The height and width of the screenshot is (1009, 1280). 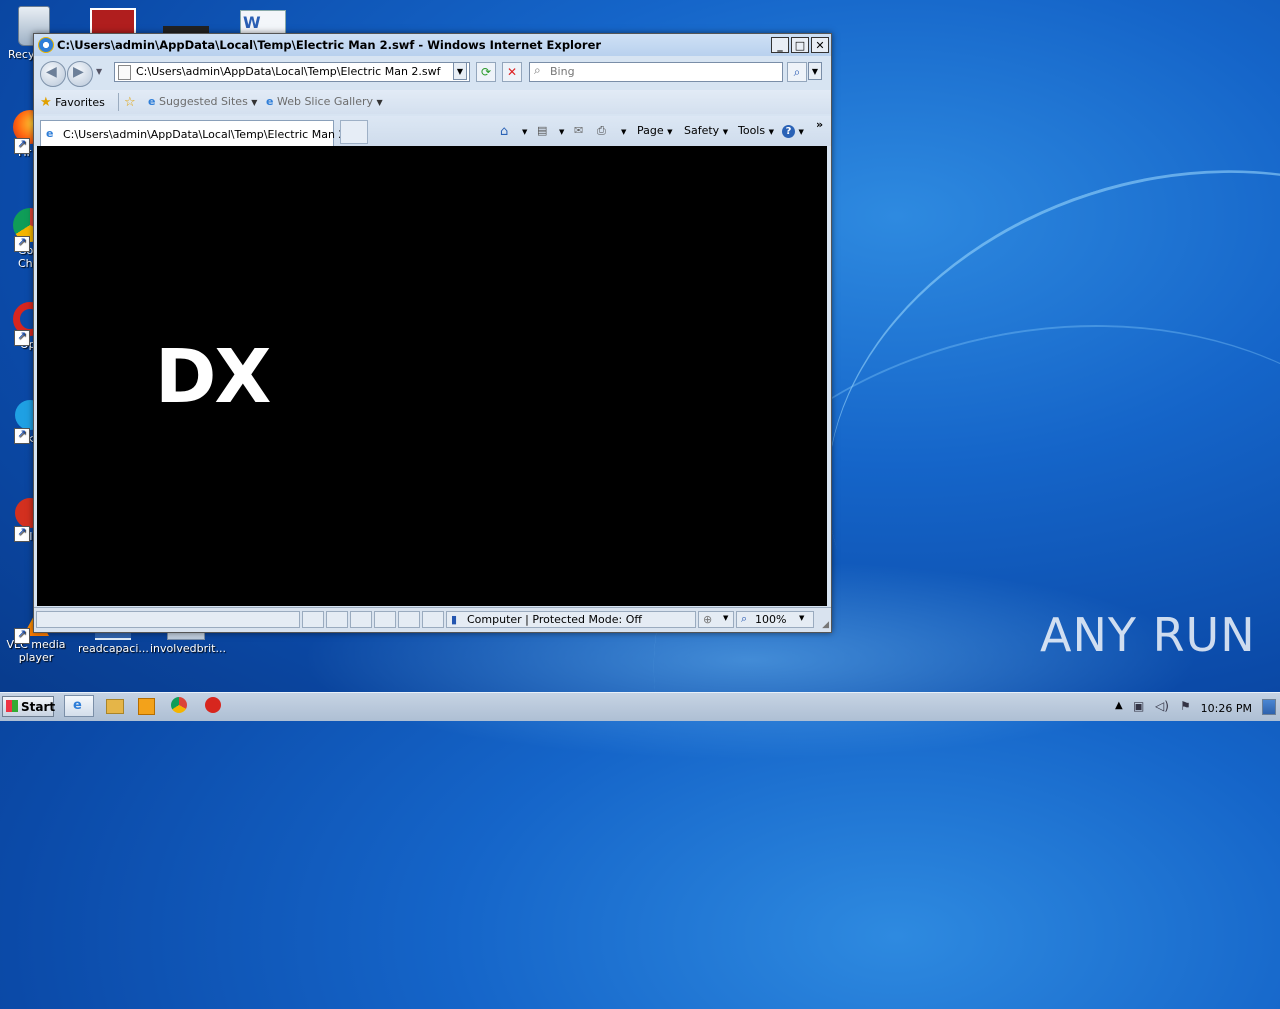 I want to click on safety-menu: Safety ▼, so click(x=706, y=130).